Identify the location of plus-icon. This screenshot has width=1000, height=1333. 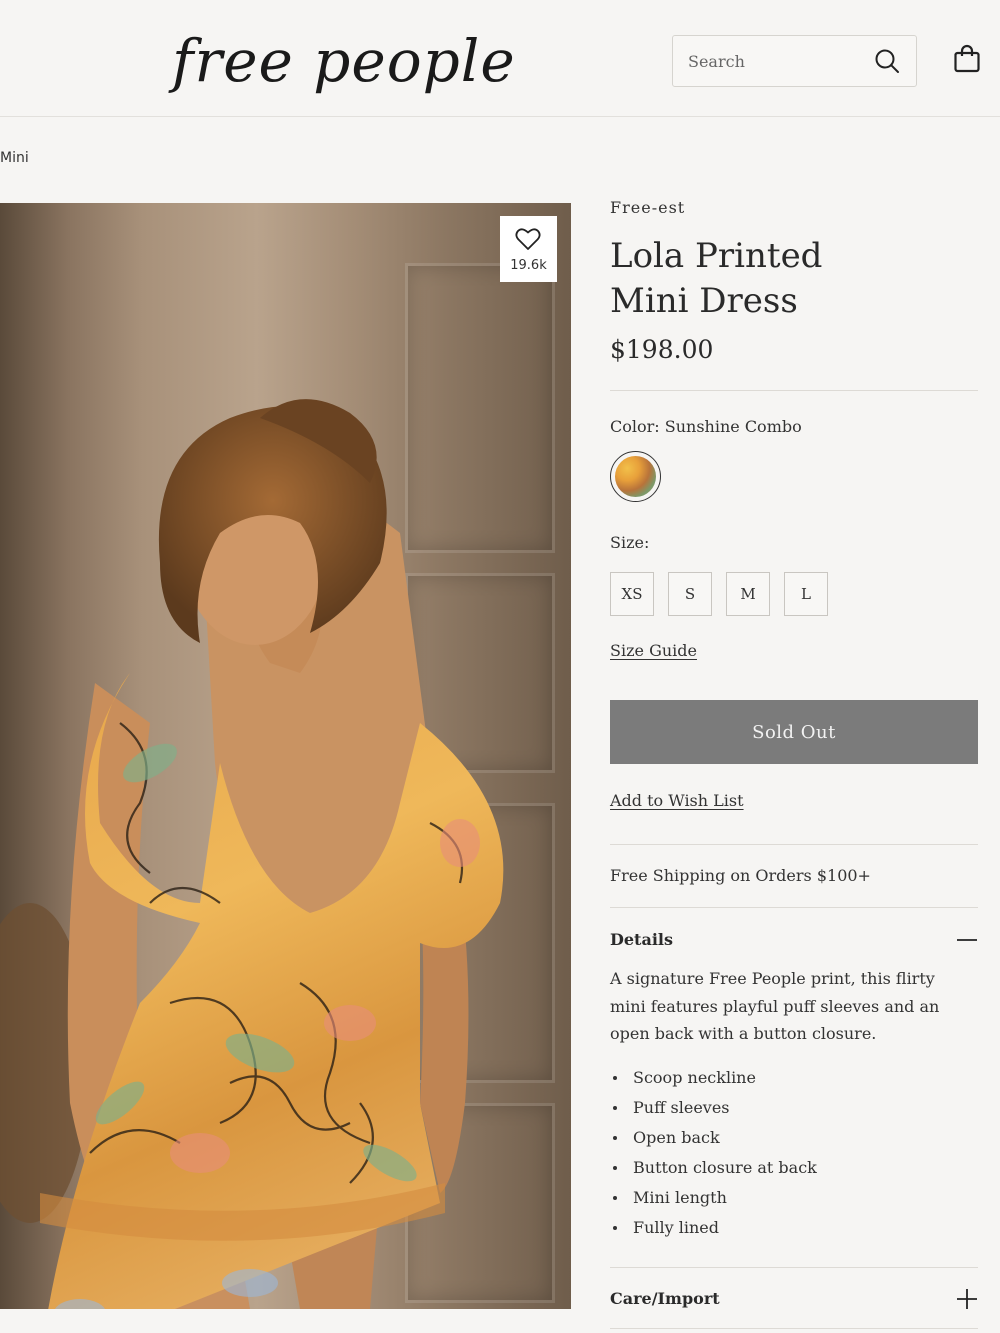
(967, 1299).